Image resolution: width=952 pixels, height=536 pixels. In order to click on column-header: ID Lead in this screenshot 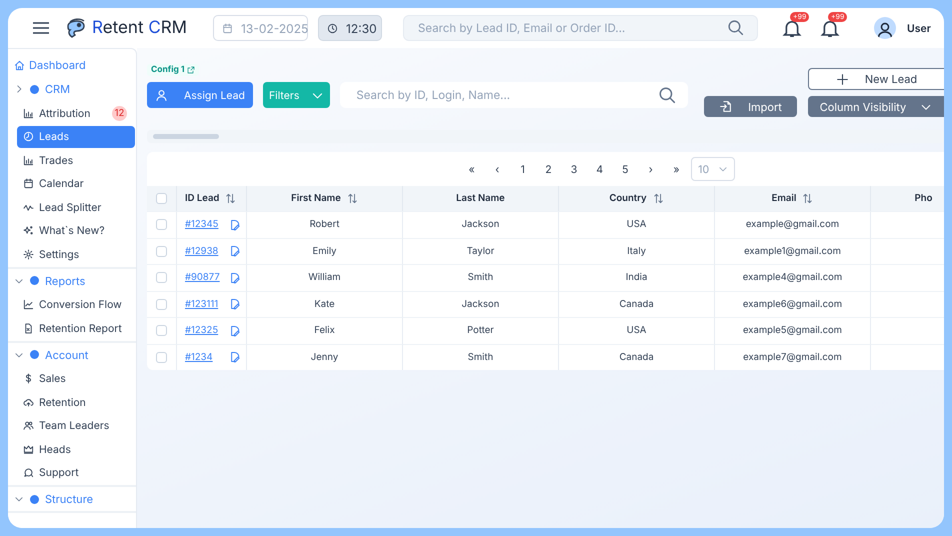, I will do `click(212, 198)`.